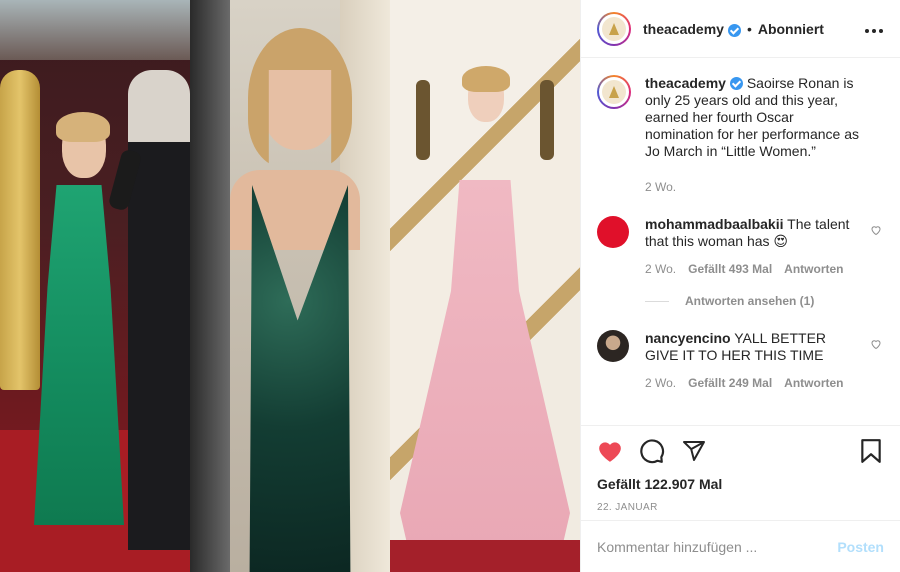  I want to click on comment-composer: Posten, so click(740, 546).